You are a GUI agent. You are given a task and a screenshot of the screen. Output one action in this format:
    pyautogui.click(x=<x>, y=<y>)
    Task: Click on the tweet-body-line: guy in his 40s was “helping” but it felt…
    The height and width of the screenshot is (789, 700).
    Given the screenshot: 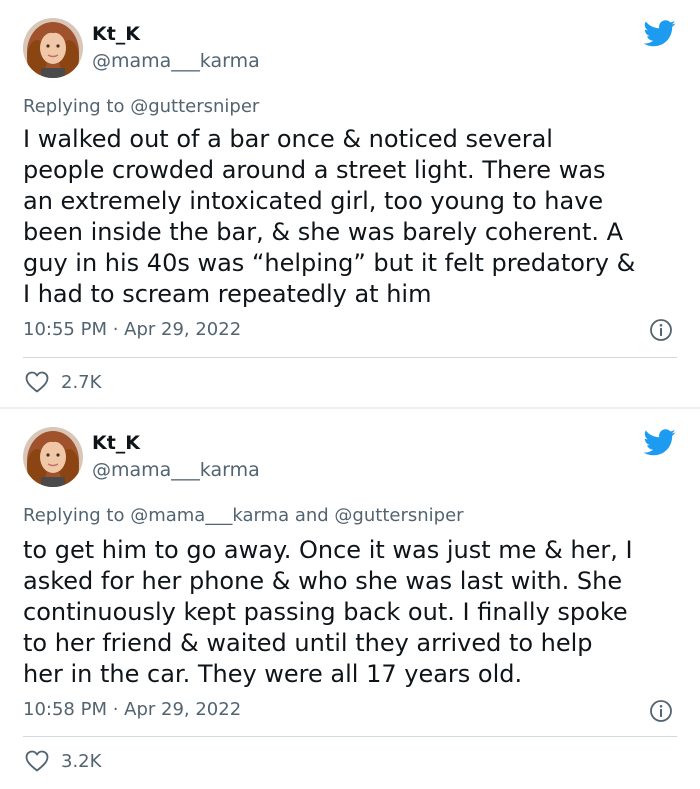 What is the action you would take?
    pyautogui.click(x=329, y=263)
    